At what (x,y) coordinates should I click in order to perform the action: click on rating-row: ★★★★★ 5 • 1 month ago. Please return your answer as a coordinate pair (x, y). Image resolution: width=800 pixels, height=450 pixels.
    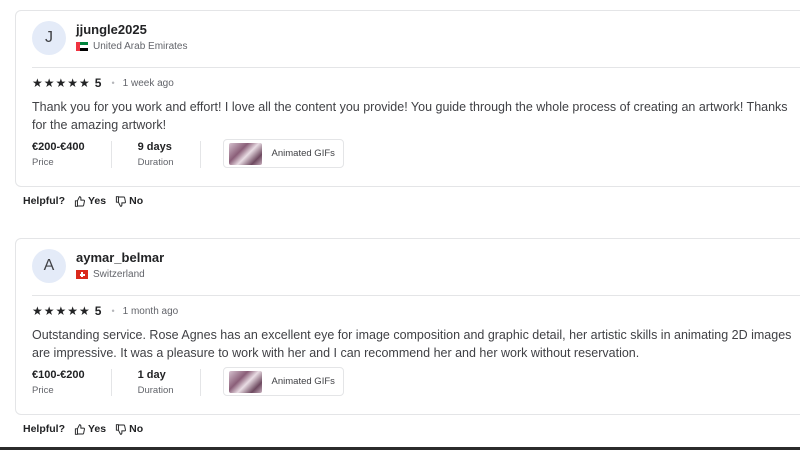
    Looking at the image, I should click on (105, 311).